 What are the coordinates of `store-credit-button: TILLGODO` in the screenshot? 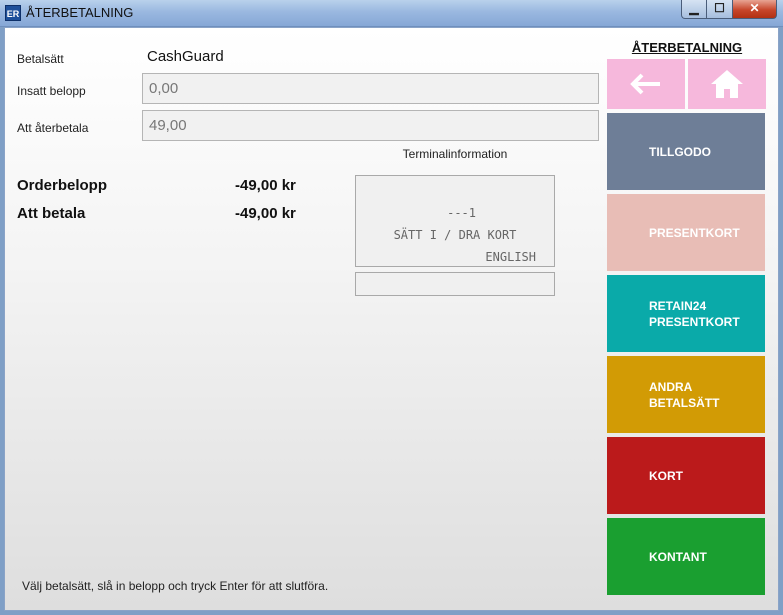 It's located at (686, 151).